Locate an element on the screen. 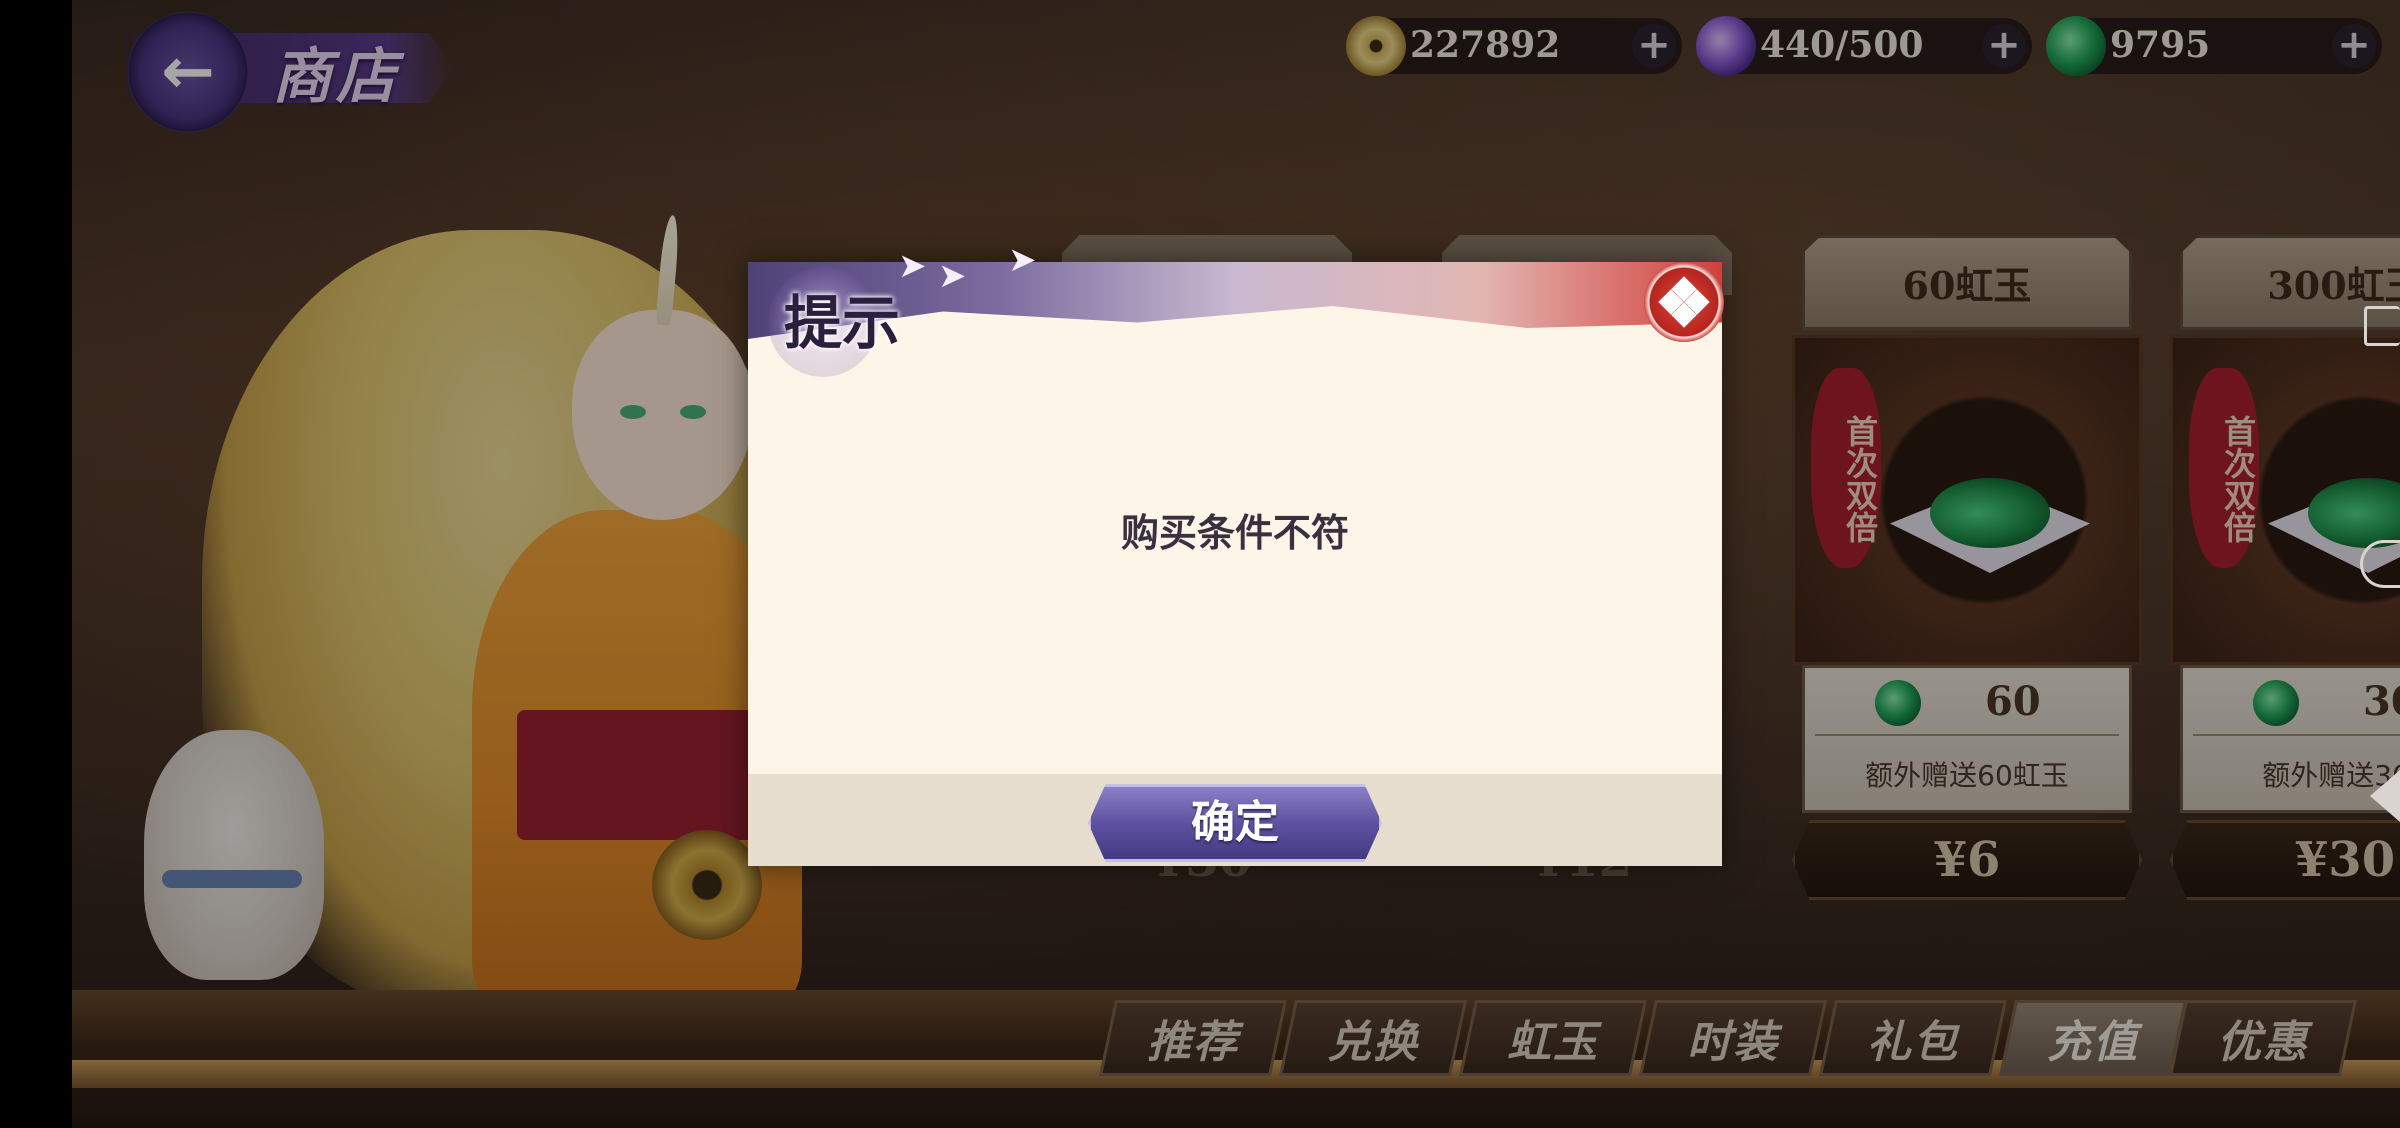  confirm-button: 确定 is located at coordinates (1235, 823).